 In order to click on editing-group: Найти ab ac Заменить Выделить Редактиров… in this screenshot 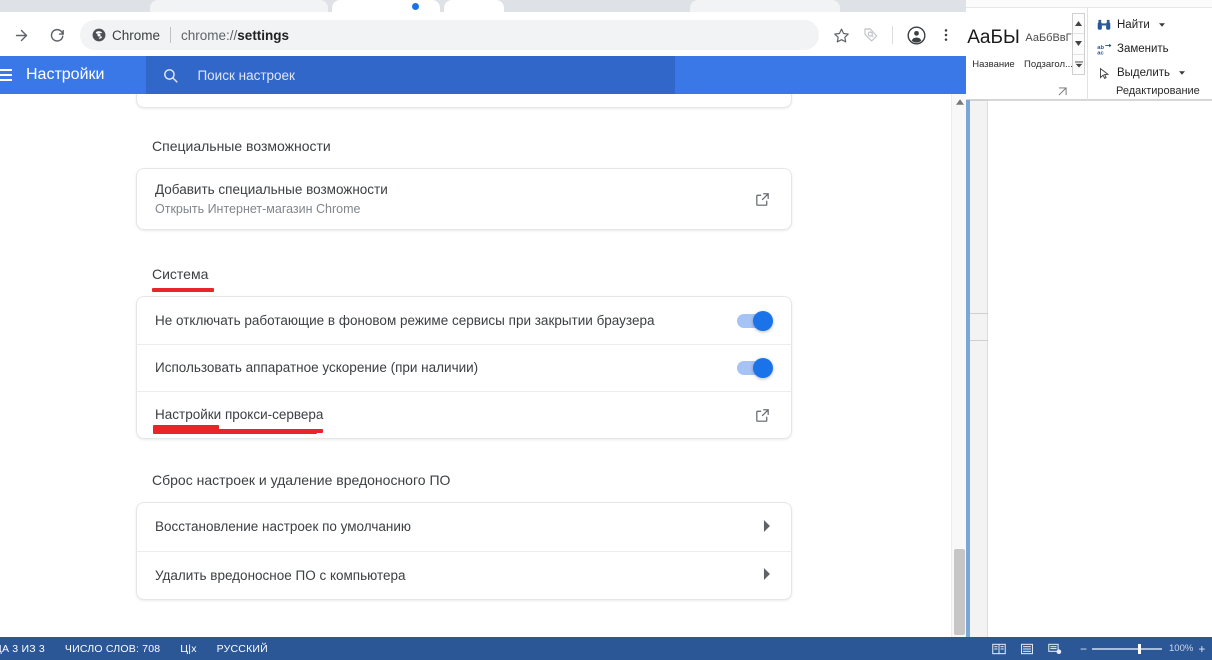, I will do `click(1150, 53)`.